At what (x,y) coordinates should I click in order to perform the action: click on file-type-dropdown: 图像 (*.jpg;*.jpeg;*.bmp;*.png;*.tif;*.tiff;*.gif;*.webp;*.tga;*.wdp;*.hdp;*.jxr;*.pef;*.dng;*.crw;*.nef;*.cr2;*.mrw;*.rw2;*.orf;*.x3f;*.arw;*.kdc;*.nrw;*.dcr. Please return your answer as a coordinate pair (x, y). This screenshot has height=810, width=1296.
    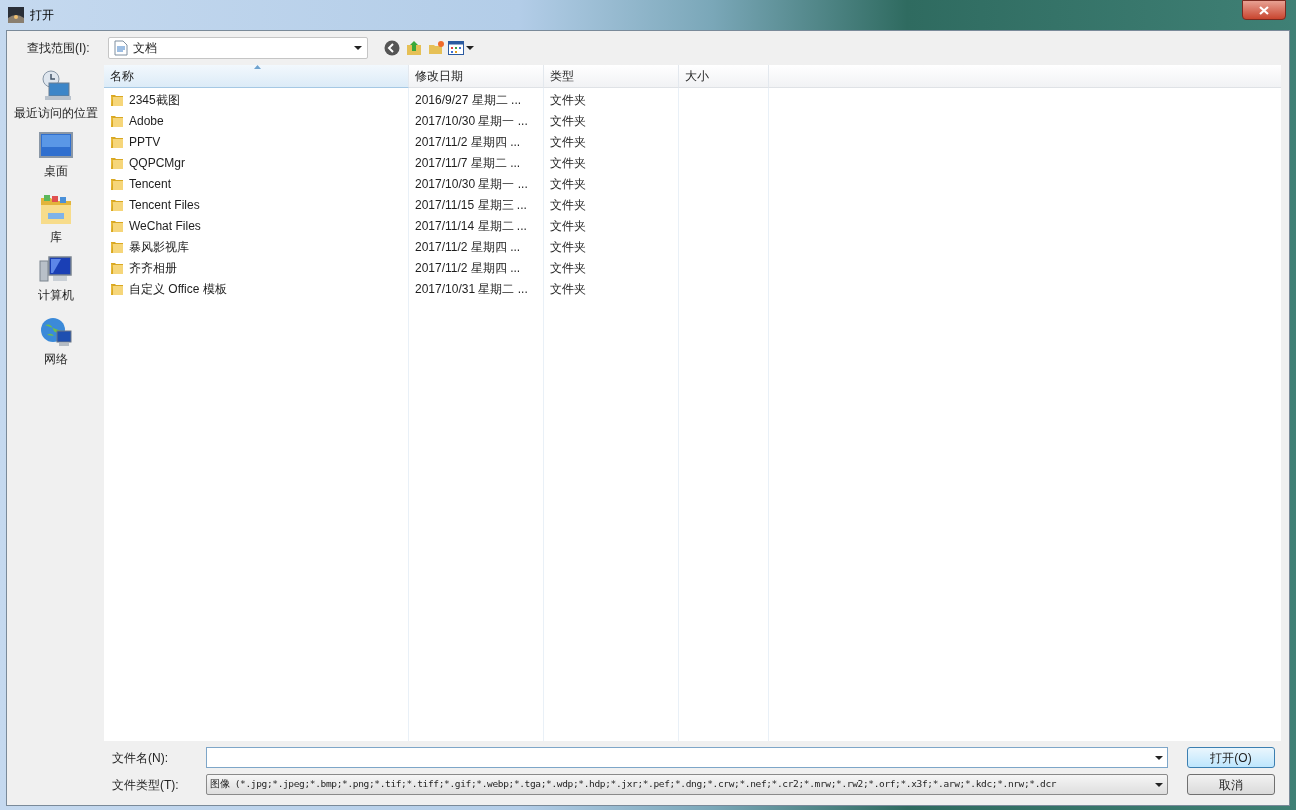
    Looking at the image, I should click on (687, 784).